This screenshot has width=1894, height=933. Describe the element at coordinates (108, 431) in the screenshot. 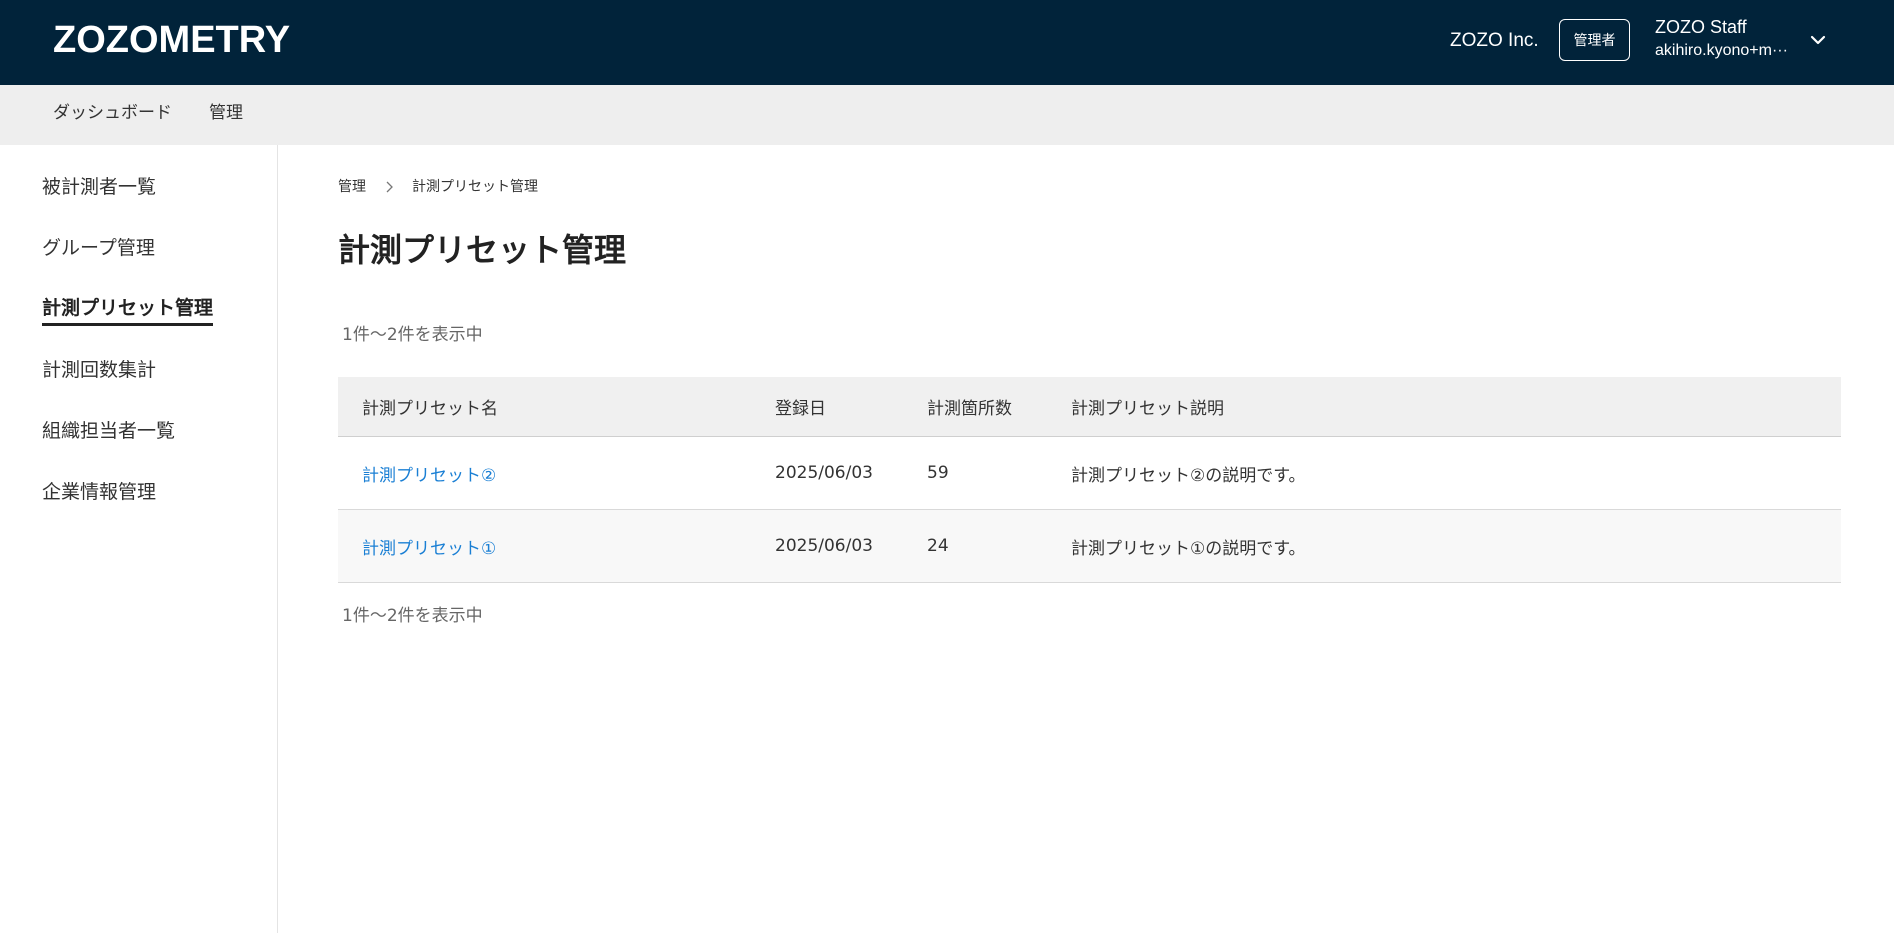

I see `sidebar-item-org-staff: 組織担当者一覧` at that location.